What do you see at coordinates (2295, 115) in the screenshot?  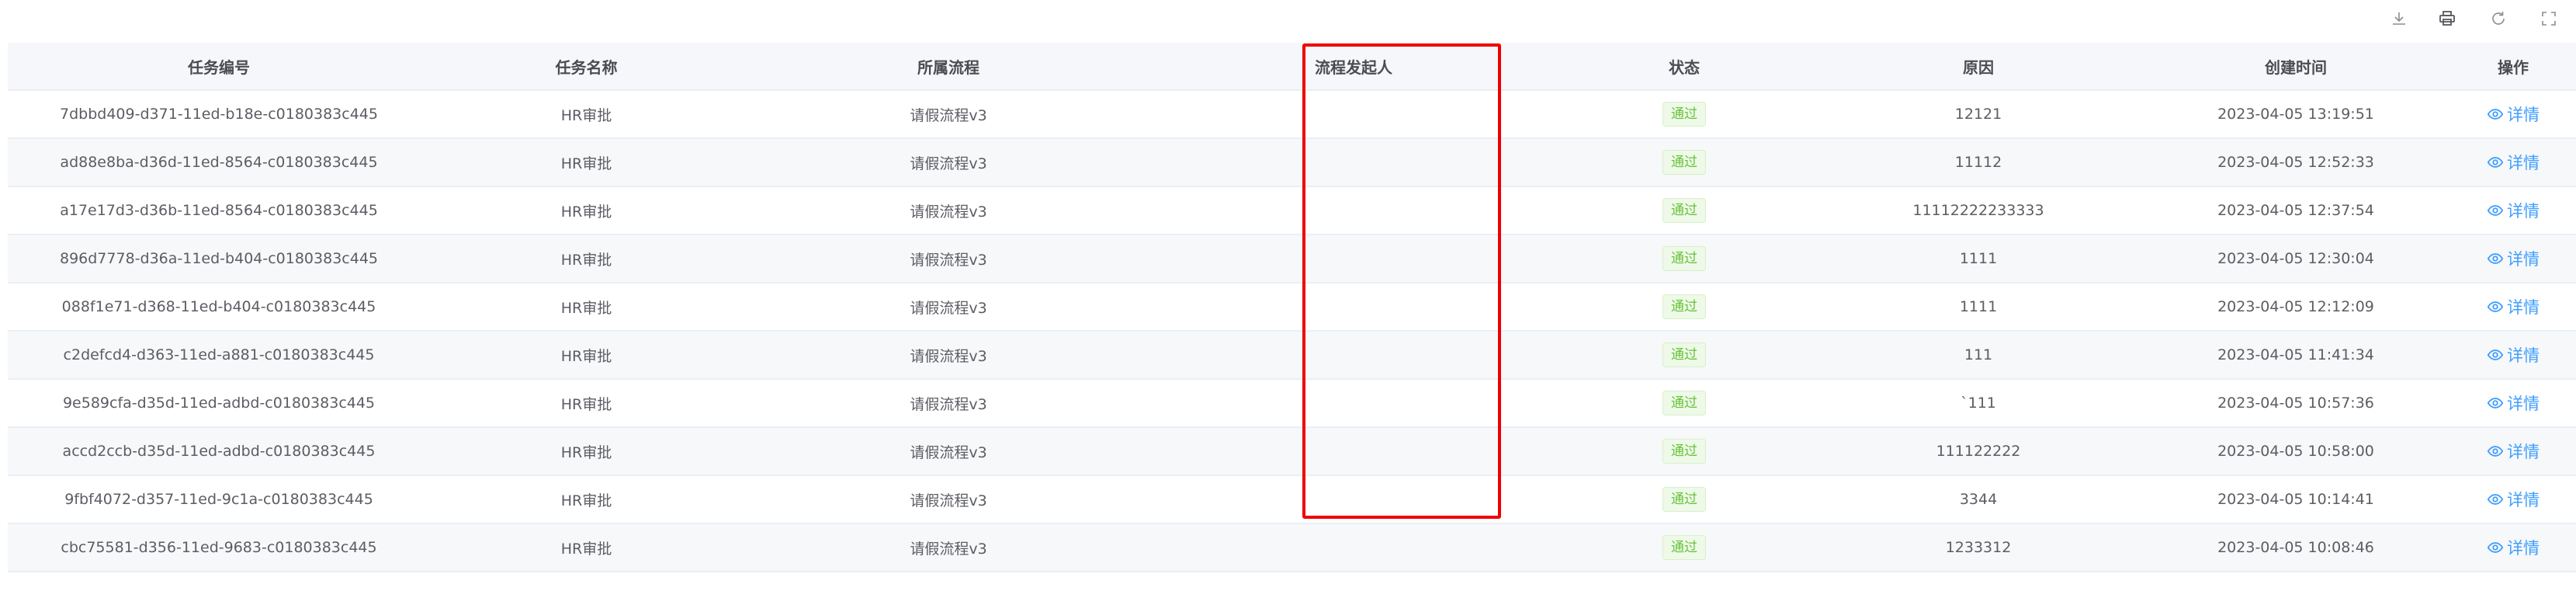 I see `created-time-cell: 2023-04-05 13:19:51` at bounding box center [2295, 115].